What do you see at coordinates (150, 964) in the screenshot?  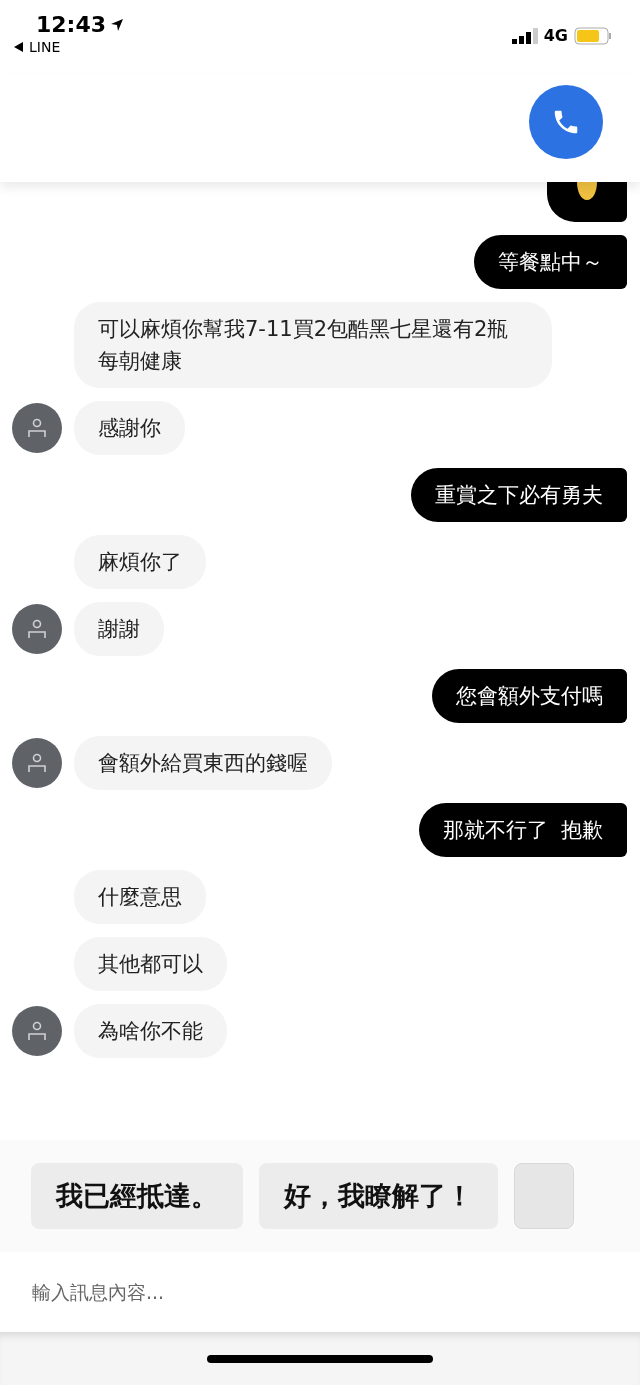 I see `message-bubble: 其他都可以` at bounding box center [150, 964].